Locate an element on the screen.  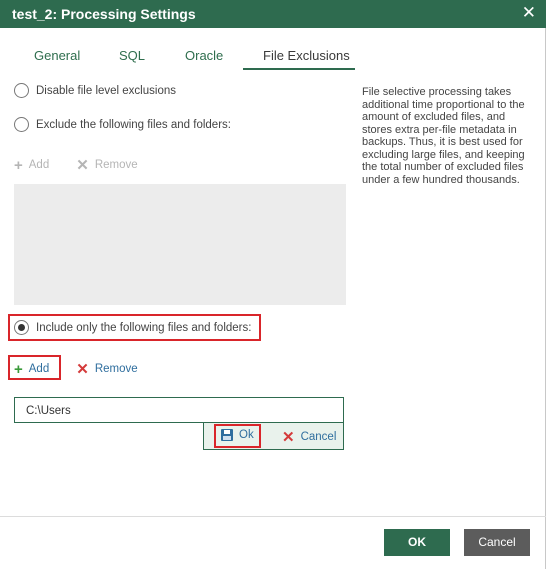
disable-exclusions-radio is located at coordinates (21, 90).